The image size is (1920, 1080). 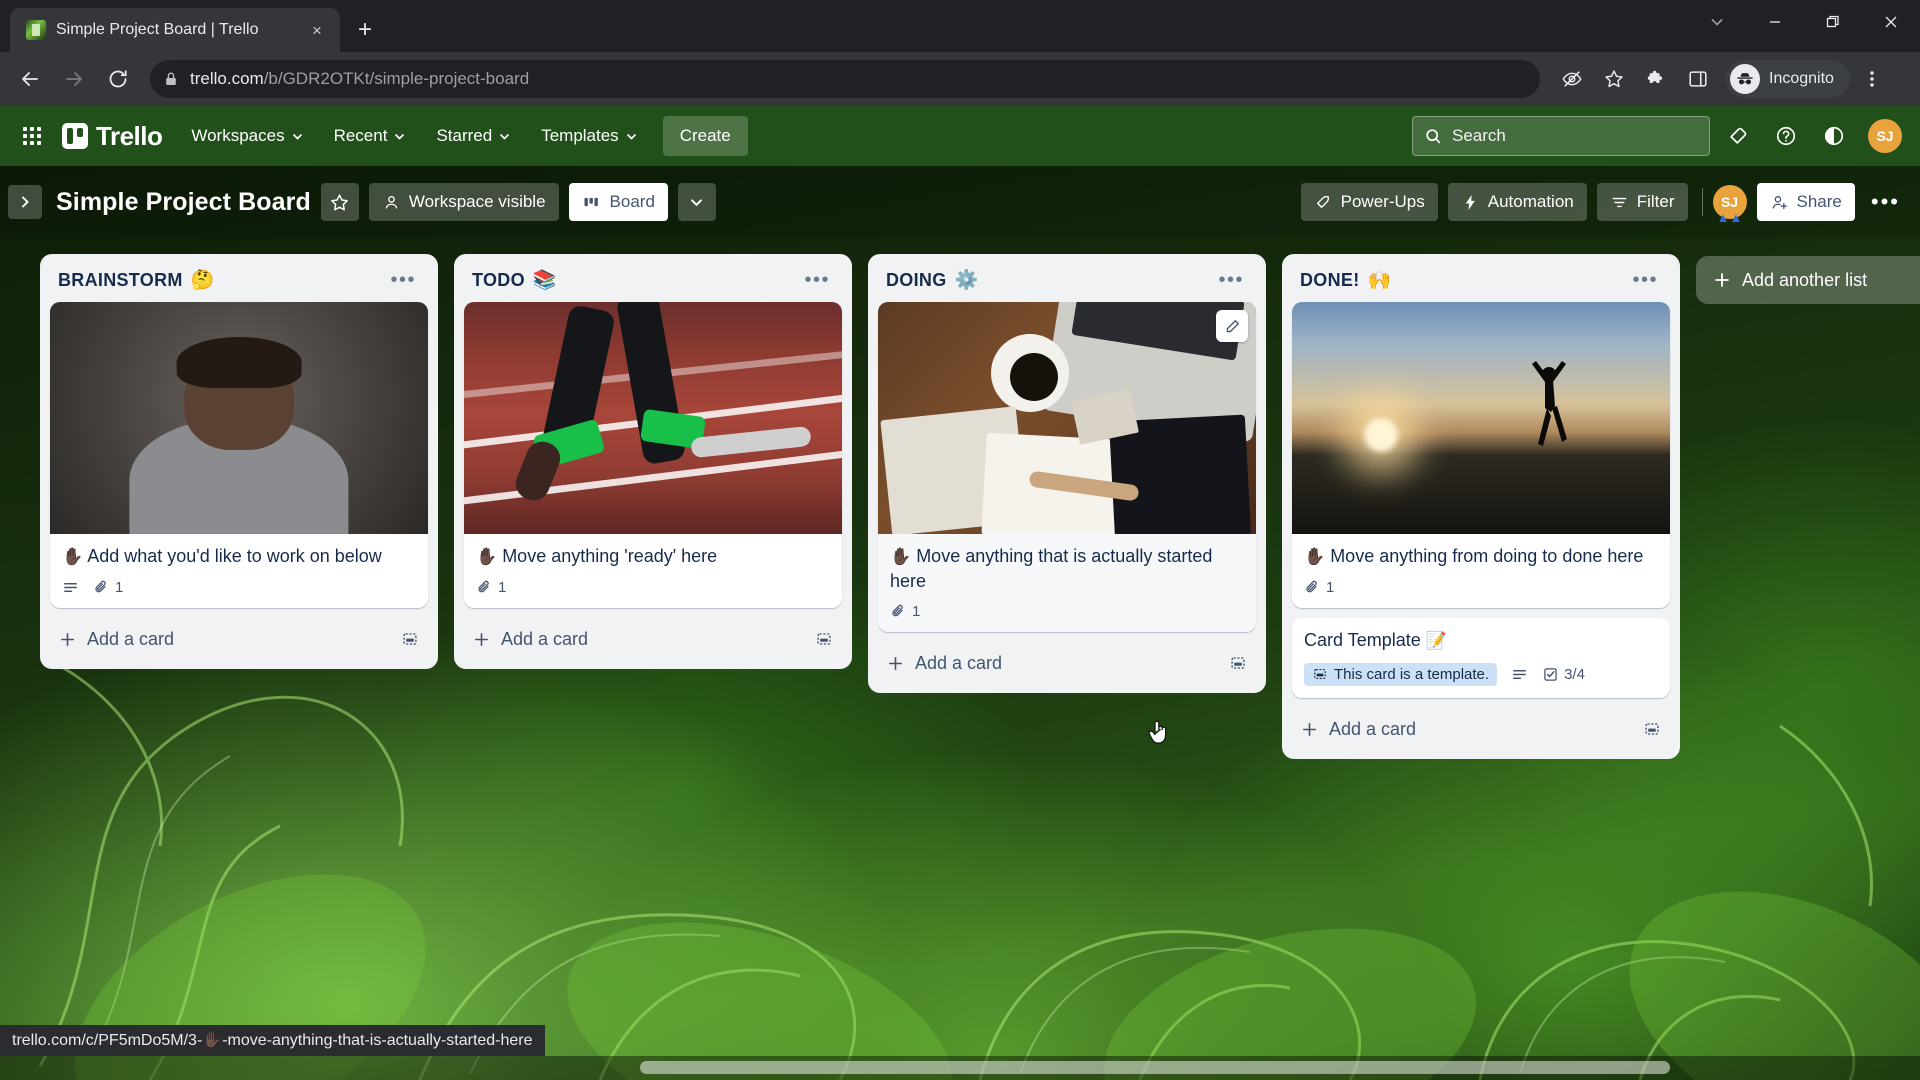 What do you see at coordinates (1319, 587) in the screenshot?
I see `attachment-badge: 1` at bounding box center [1319, 587].